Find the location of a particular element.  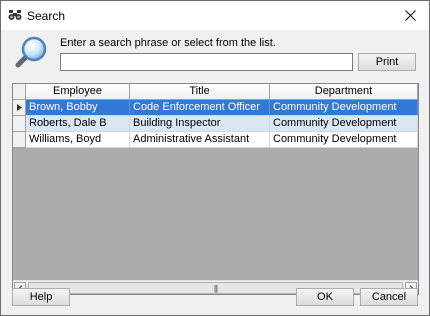

cell-employee: Williams, Boyd is located at coordinates (78, 140).